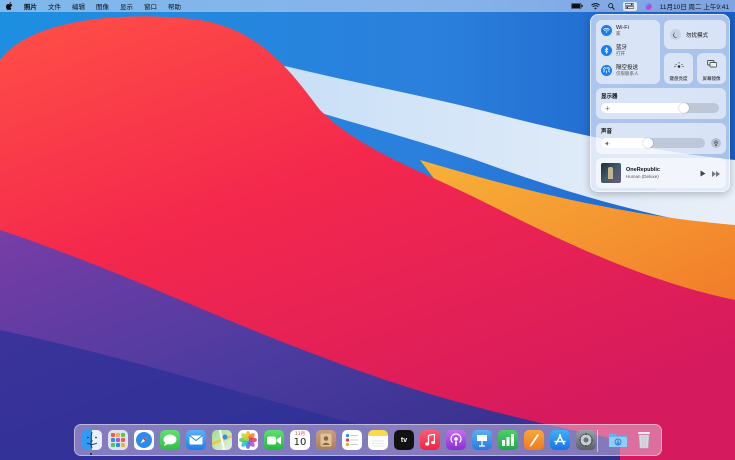  I want to click on calendar-icon: 11月 10, so click(300, 440).